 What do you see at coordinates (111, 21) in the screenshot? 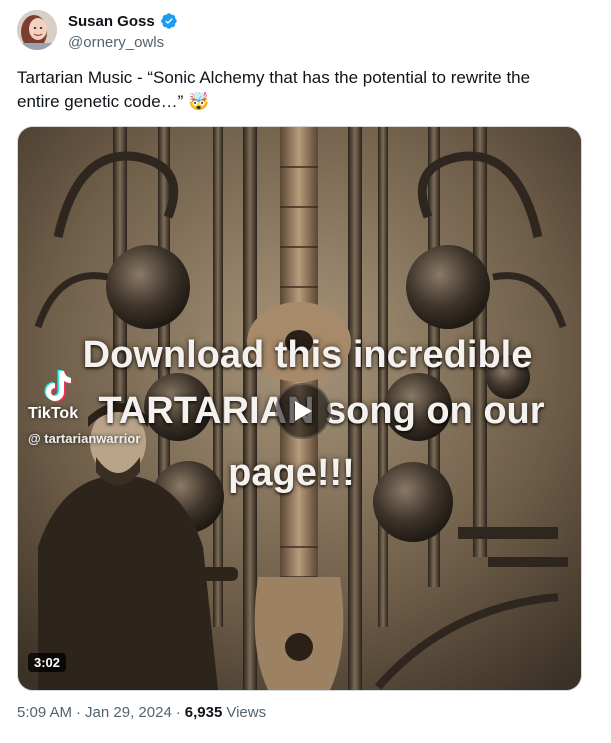
I see `display-name: Susan Goss` at bounding box center [111, 21].